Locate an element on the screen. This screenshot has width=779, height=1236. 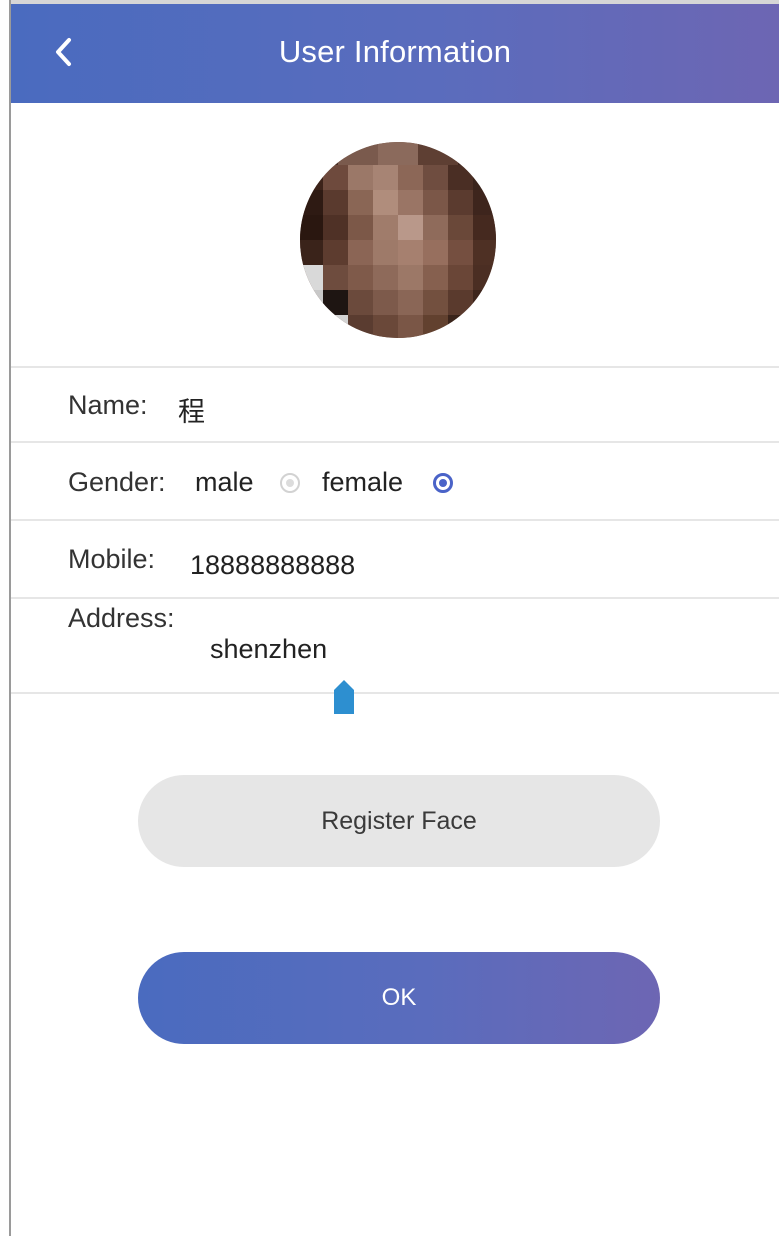
text-cursor-handle is located at coordinates (344, 697).